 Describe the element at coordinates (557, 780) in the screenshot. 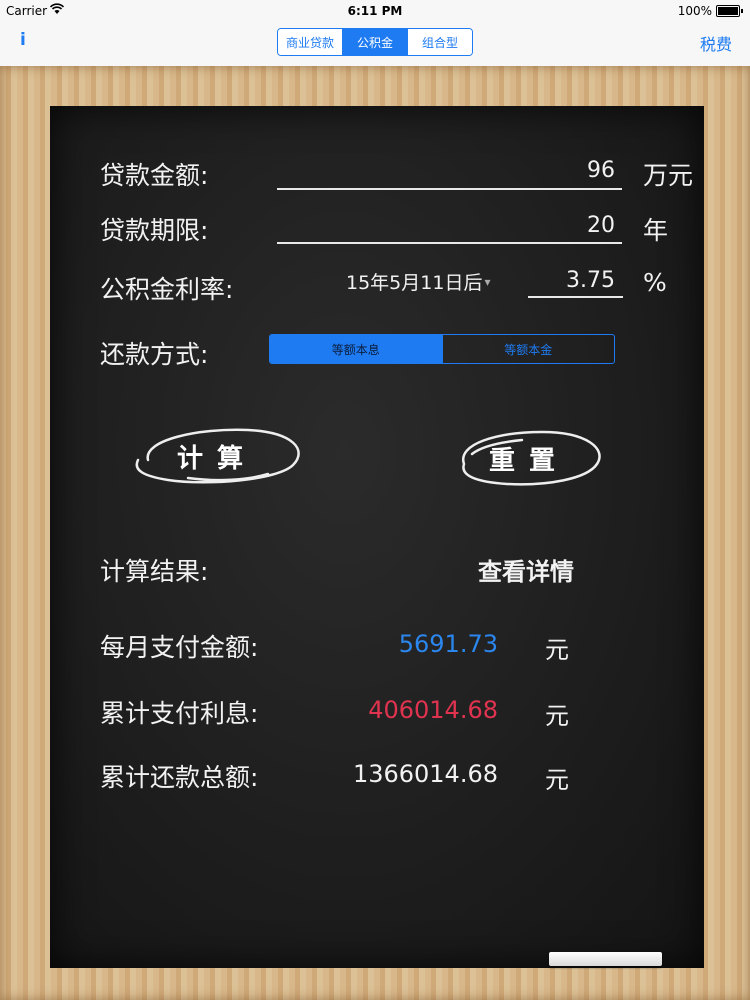

I see `total-repayment-unit: 元` at that location.